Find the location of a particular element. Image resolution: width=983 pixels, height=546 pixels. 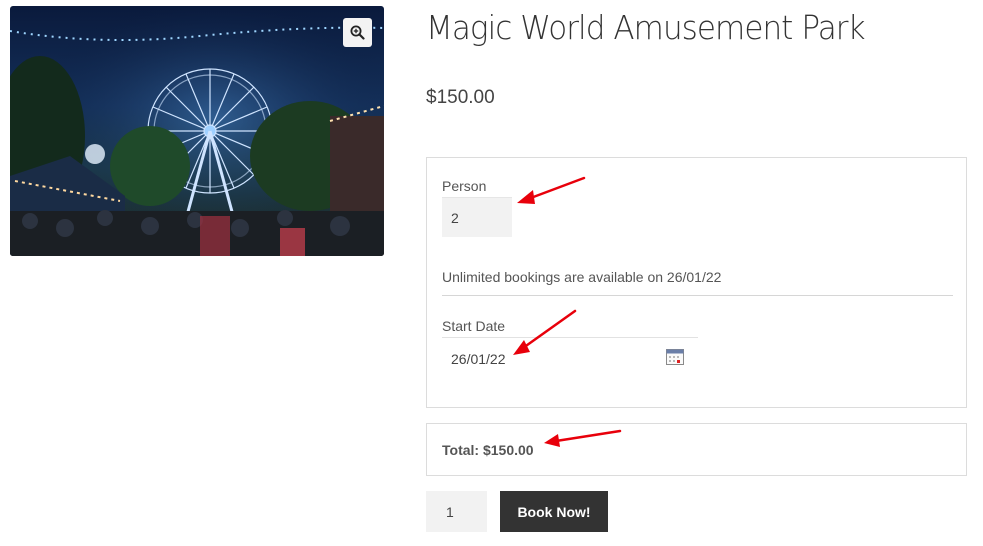

start-date-label: Start Date is located at coordinates (474, 326).